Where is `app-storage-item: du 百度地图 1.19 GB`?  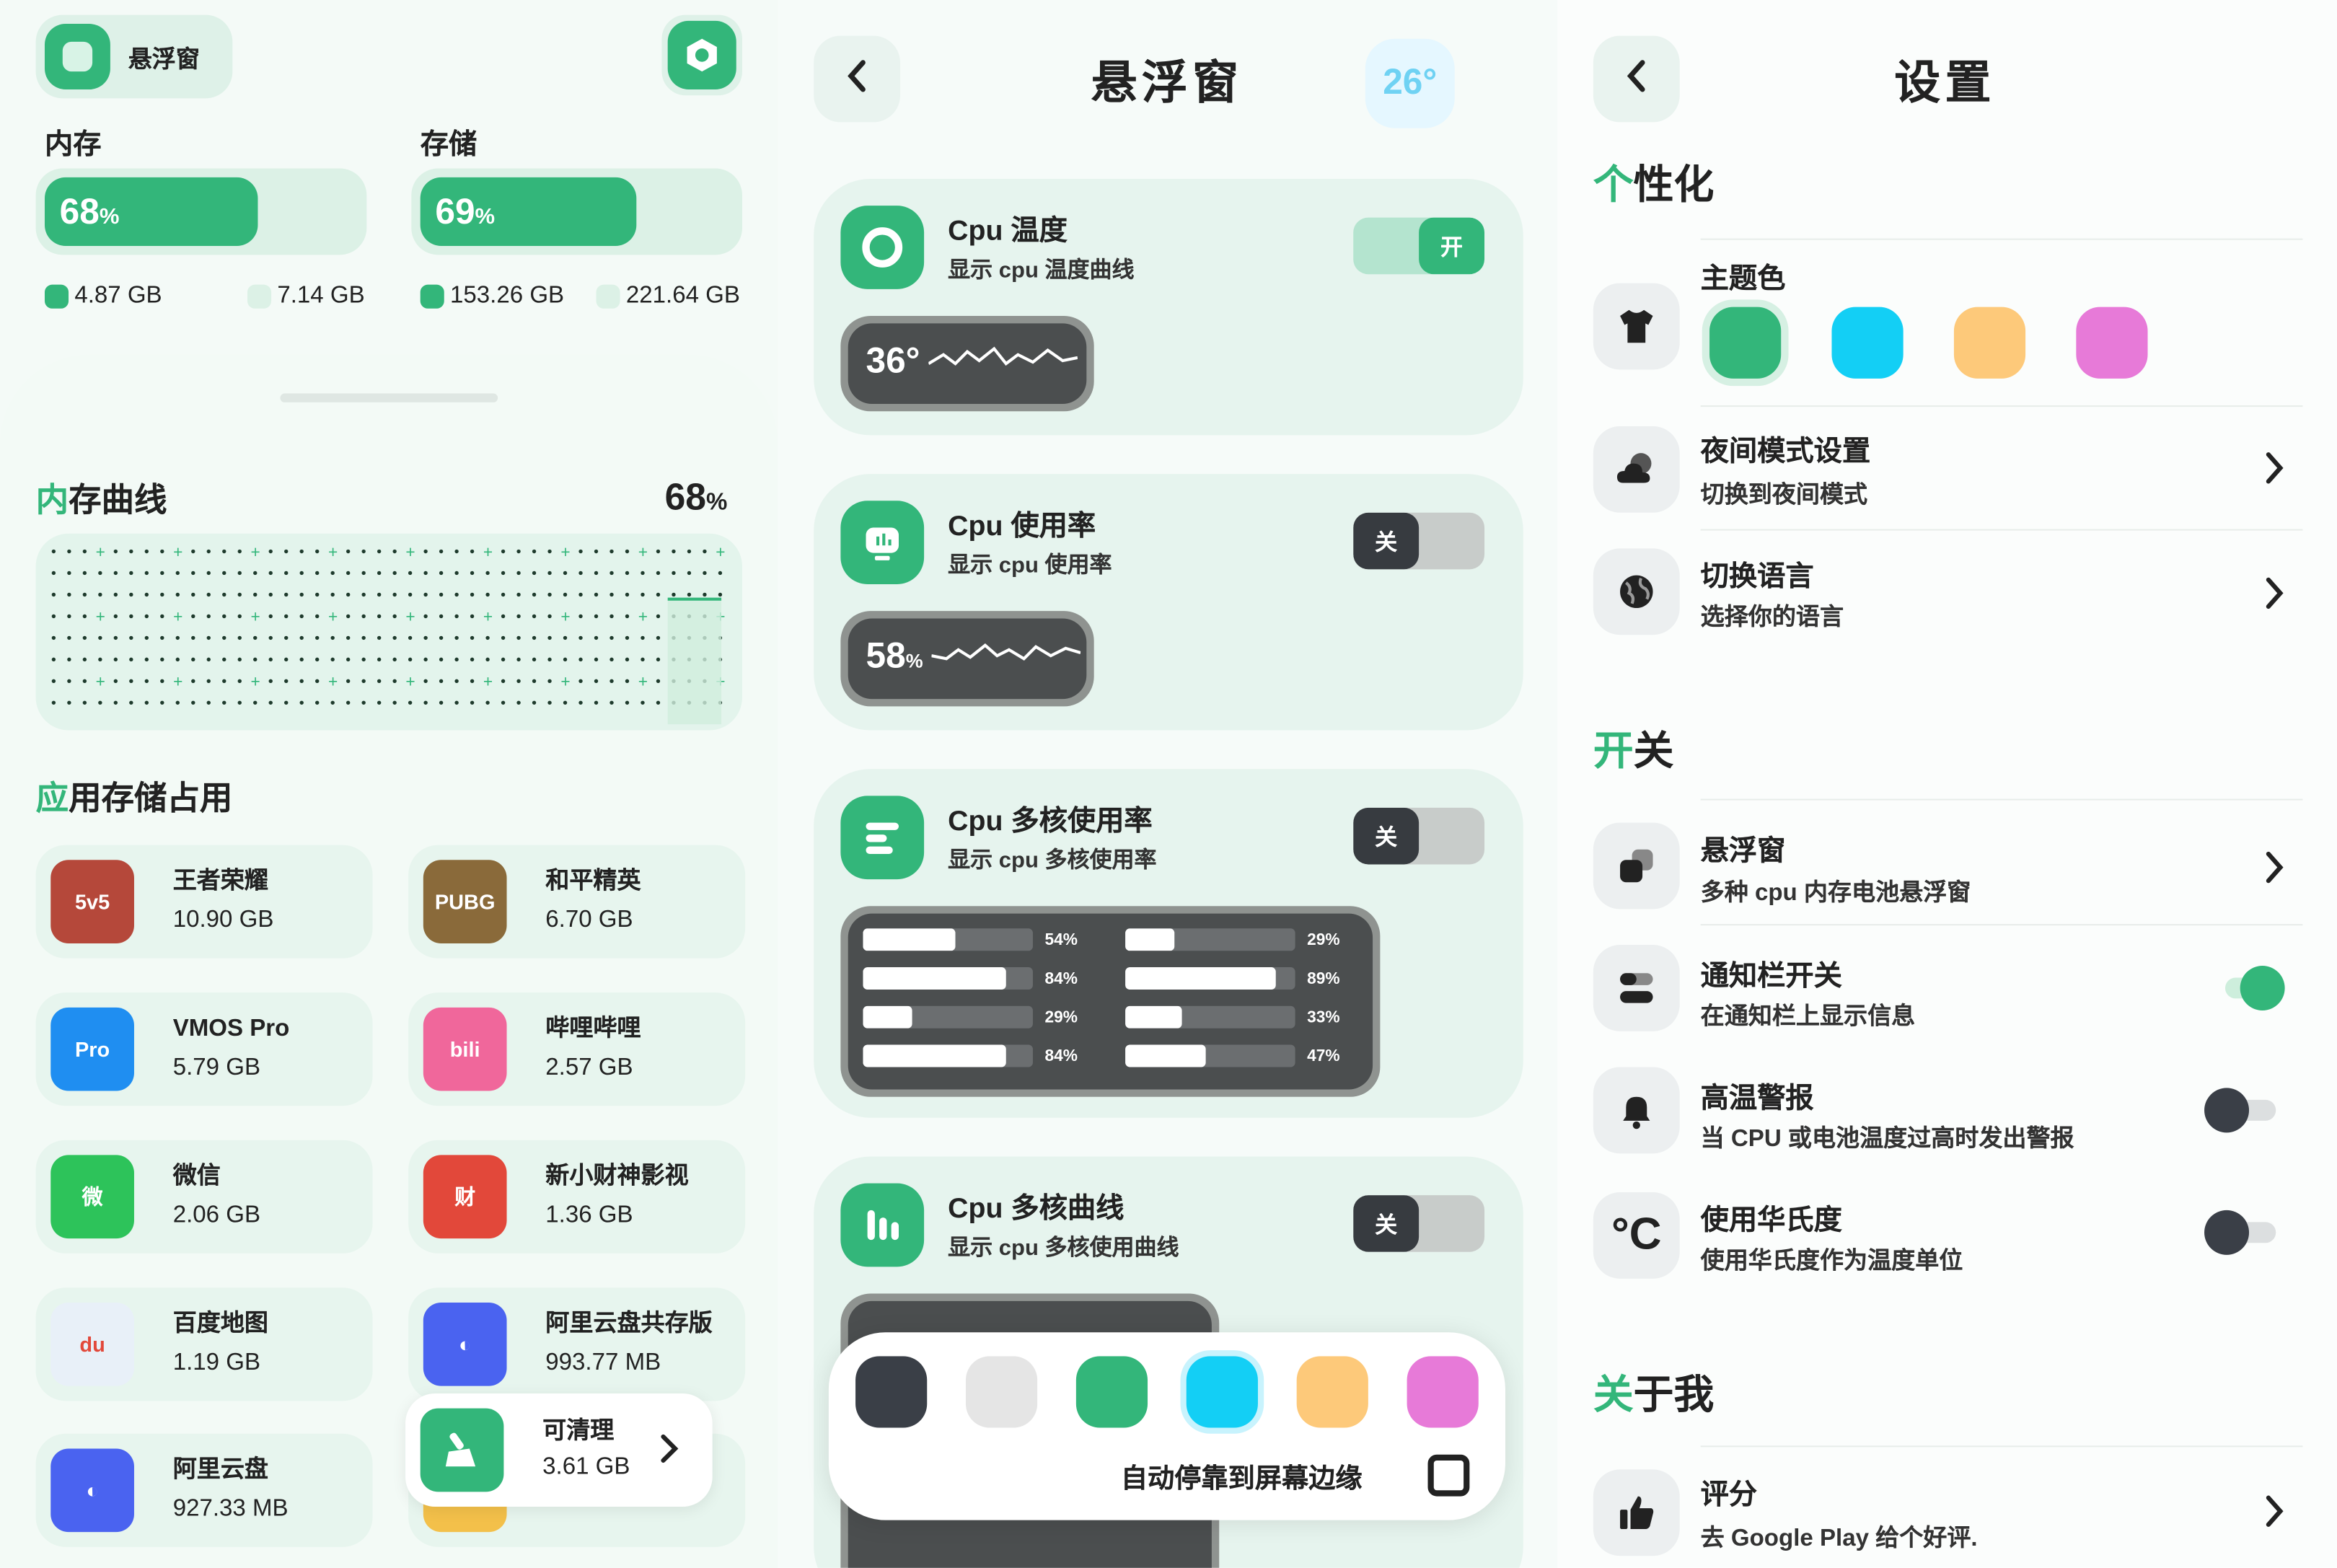 app-storage-item: du 百度地图 1.19 GB is located at coordinates (204, 1344).